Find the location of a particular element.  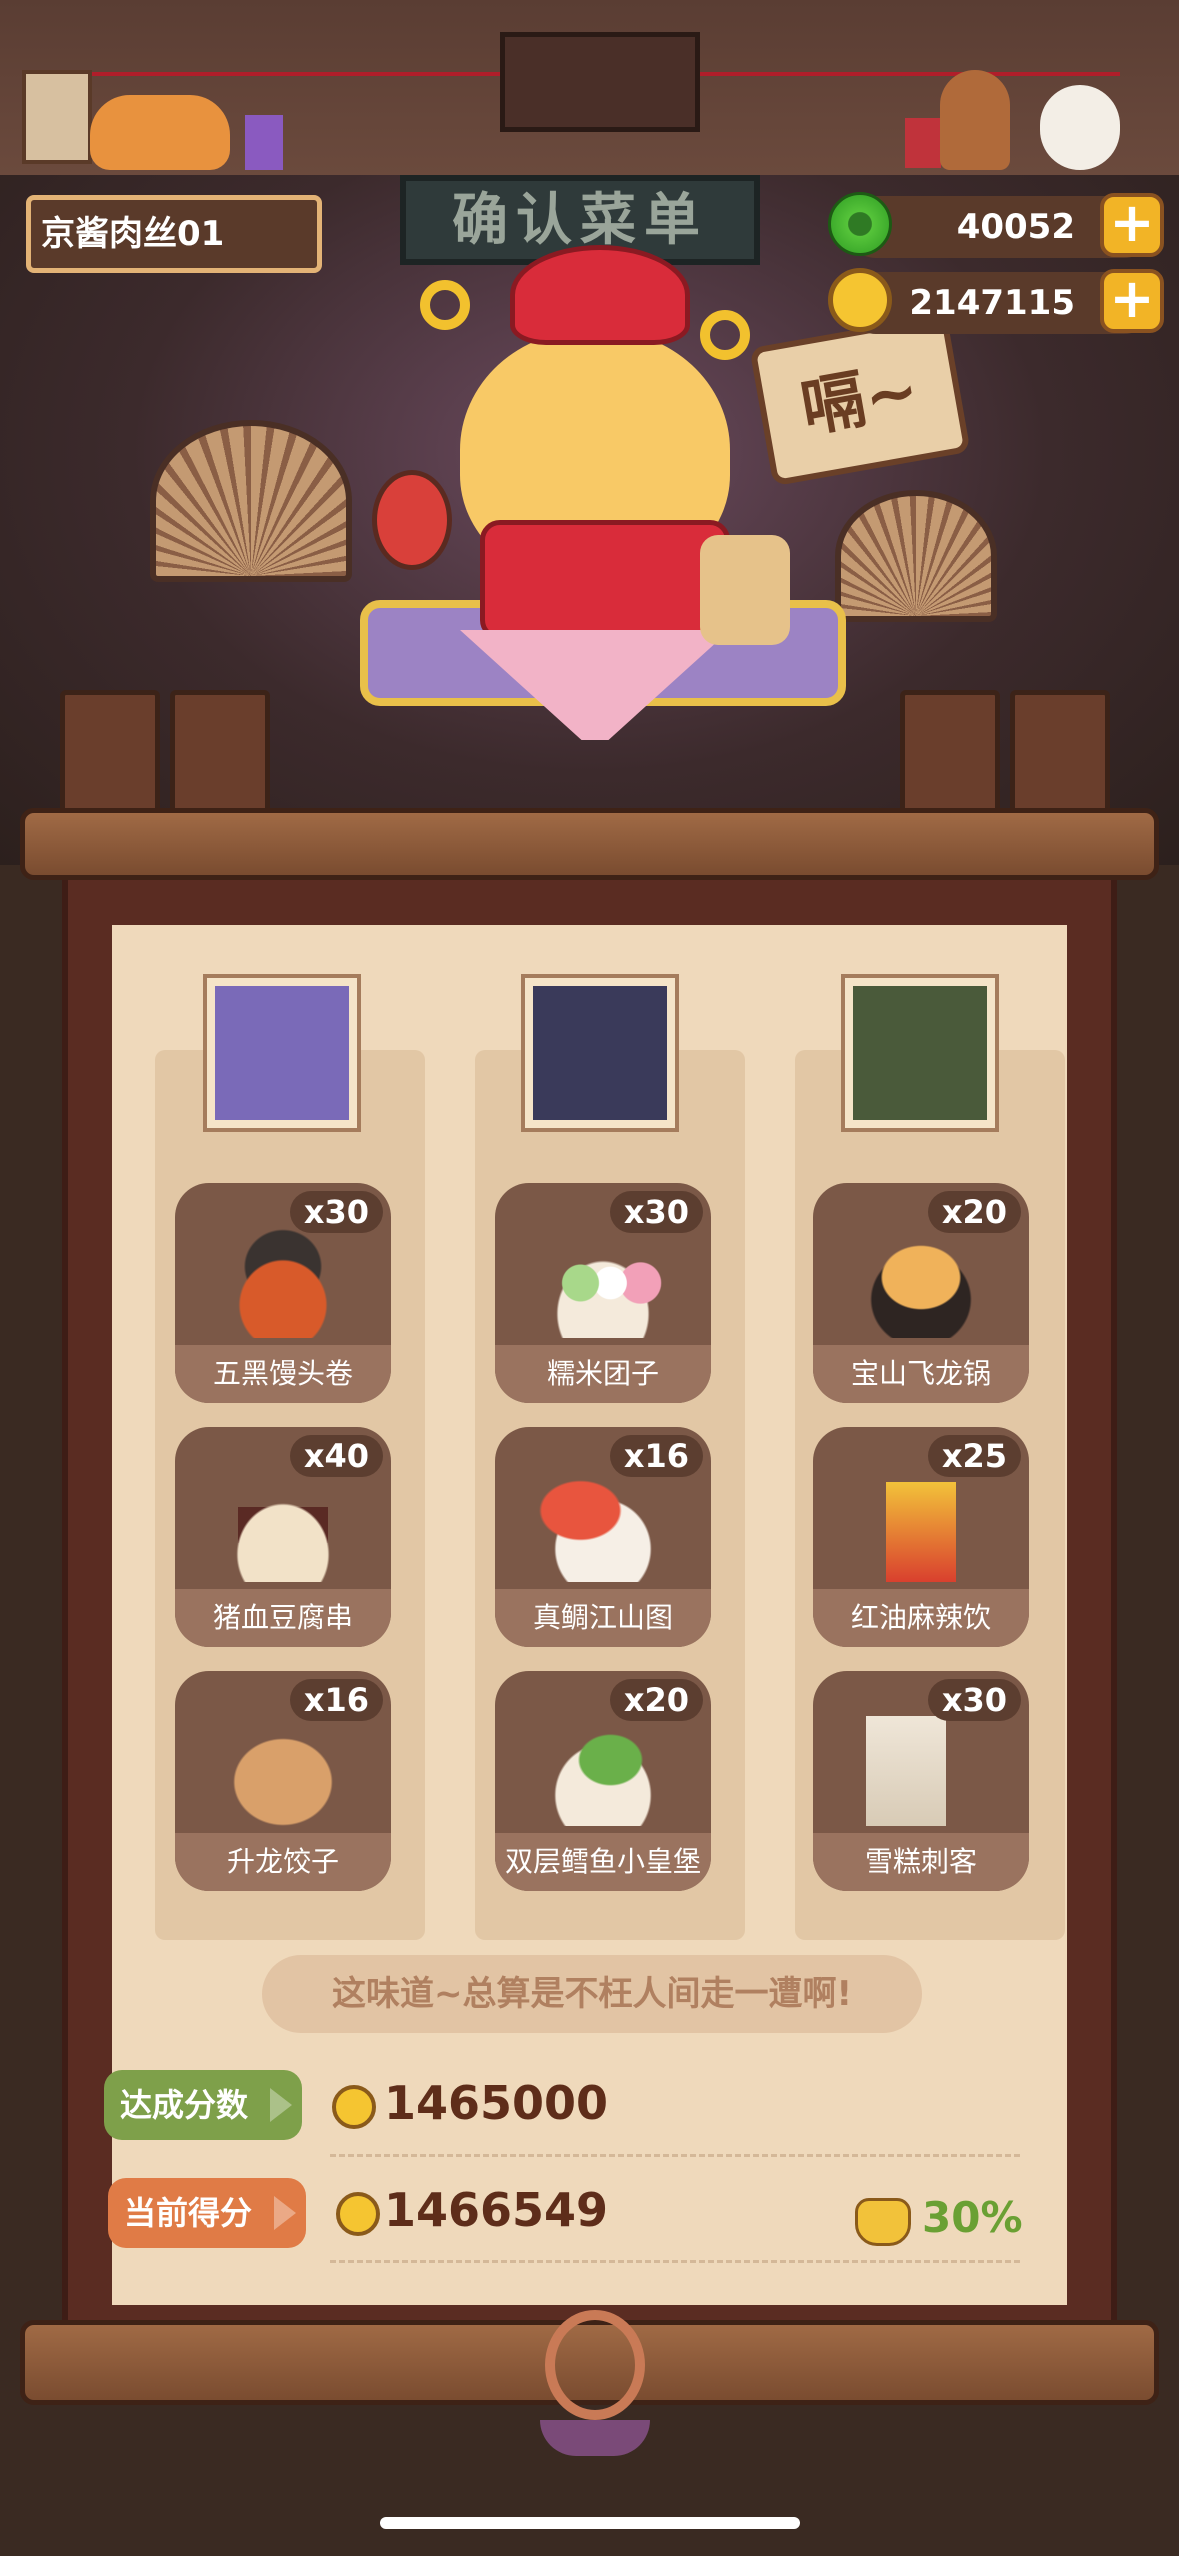

dish-name: 猪血豆腐串 is located at coordinates (283, 1618).